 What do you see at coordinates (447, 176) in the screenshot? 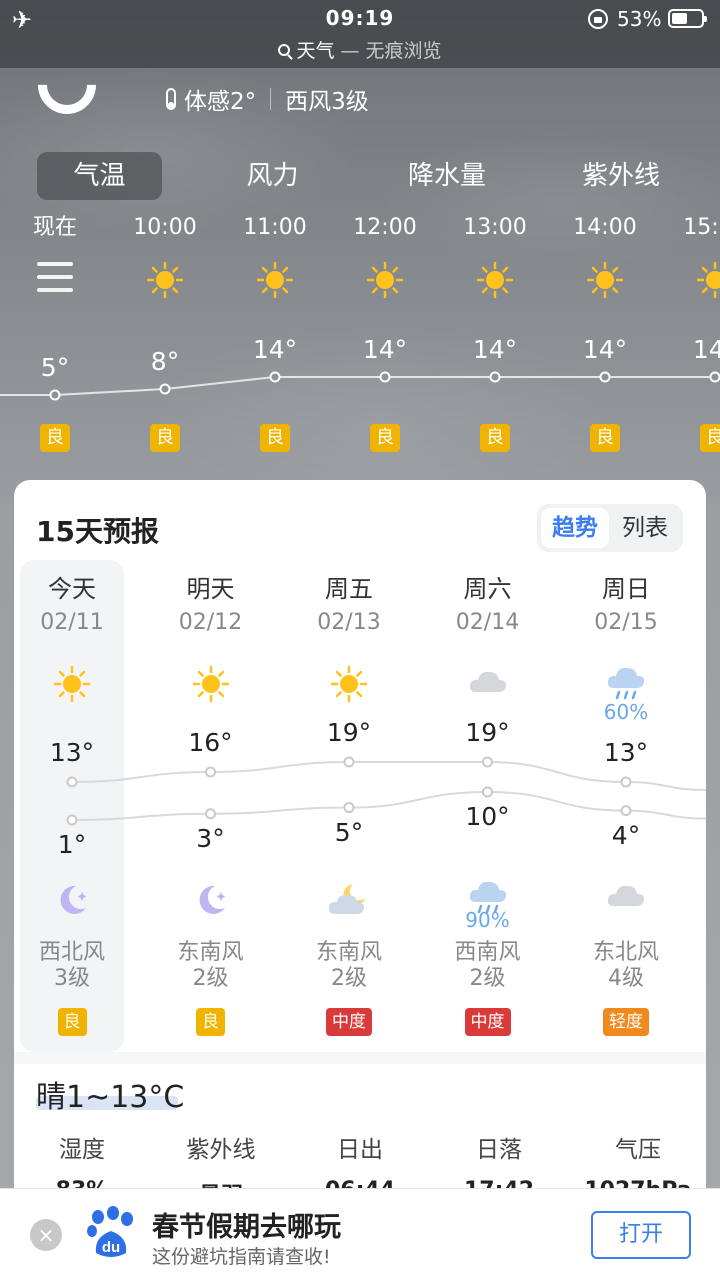
I see `tab-precipitation: 降水量` at bounding box center [447, 176].